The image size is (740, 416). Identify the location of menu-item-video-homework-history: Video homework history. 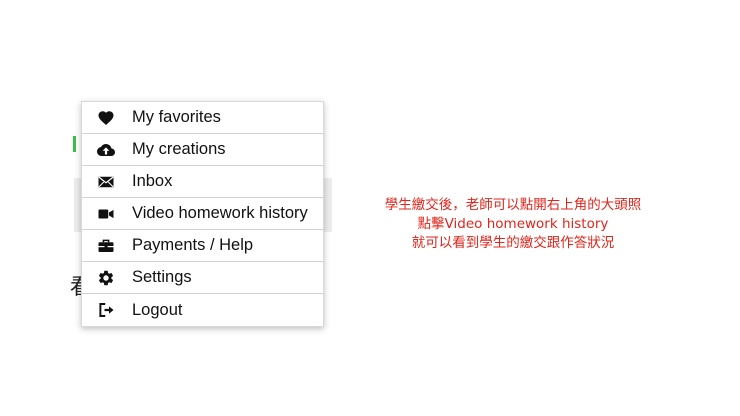
(202, 214).